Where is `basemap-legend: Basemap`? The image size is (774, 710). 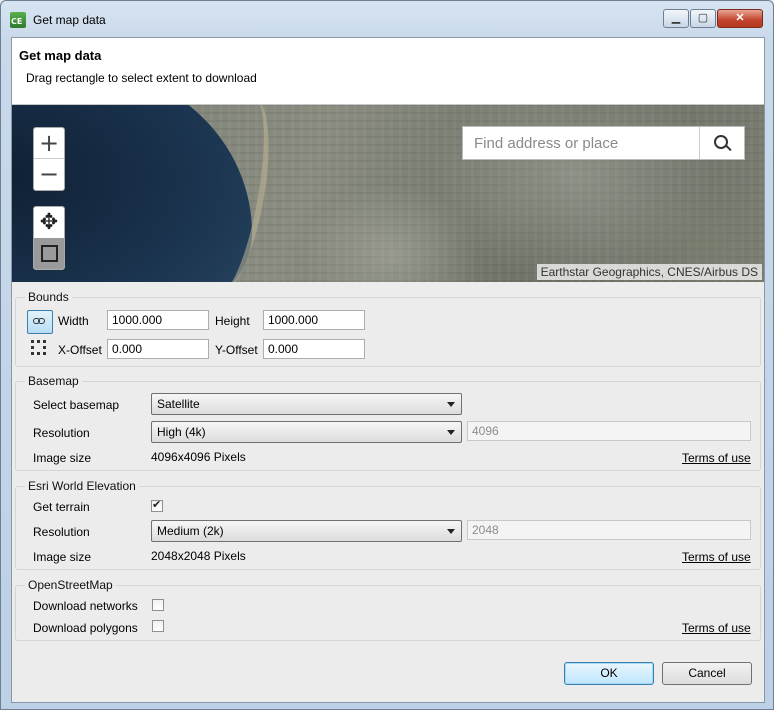
basemap-legend: Basemap is located at coordinates (53, 381).